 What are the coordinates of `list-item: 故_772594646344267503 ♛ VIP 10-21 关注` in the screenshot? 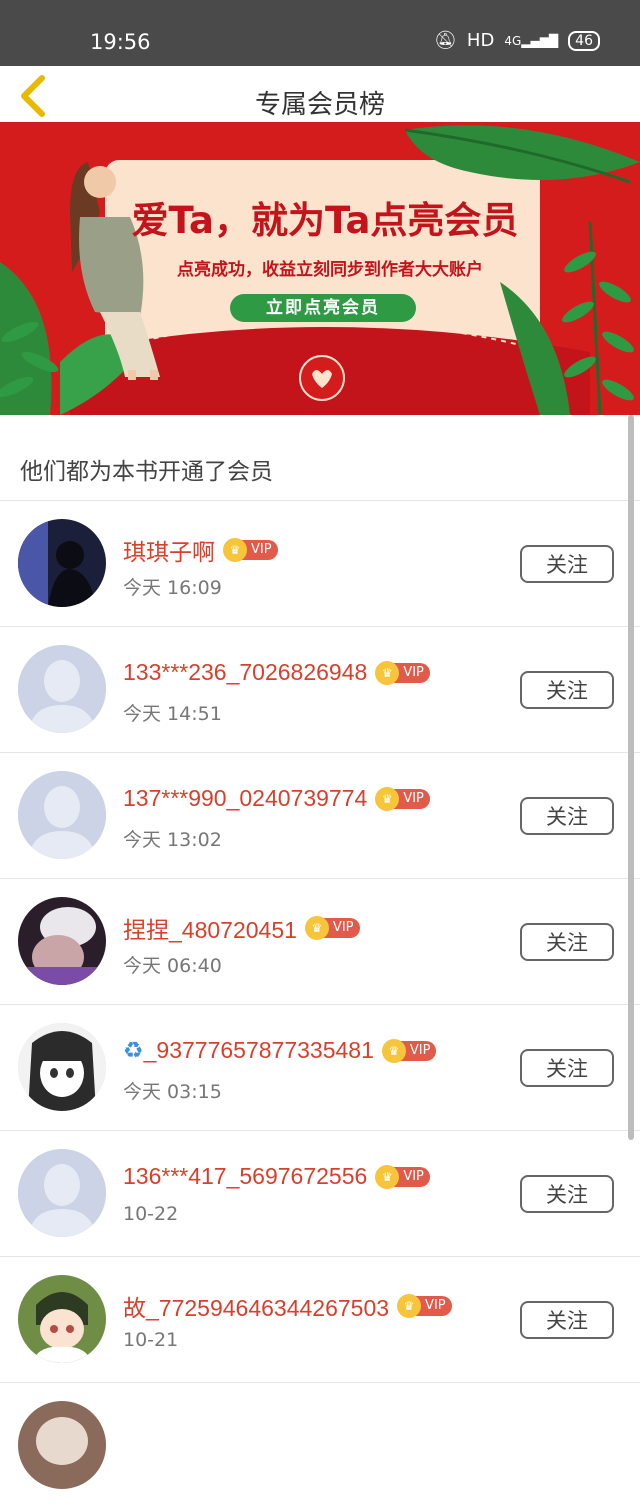 It's located at (320, 1320).